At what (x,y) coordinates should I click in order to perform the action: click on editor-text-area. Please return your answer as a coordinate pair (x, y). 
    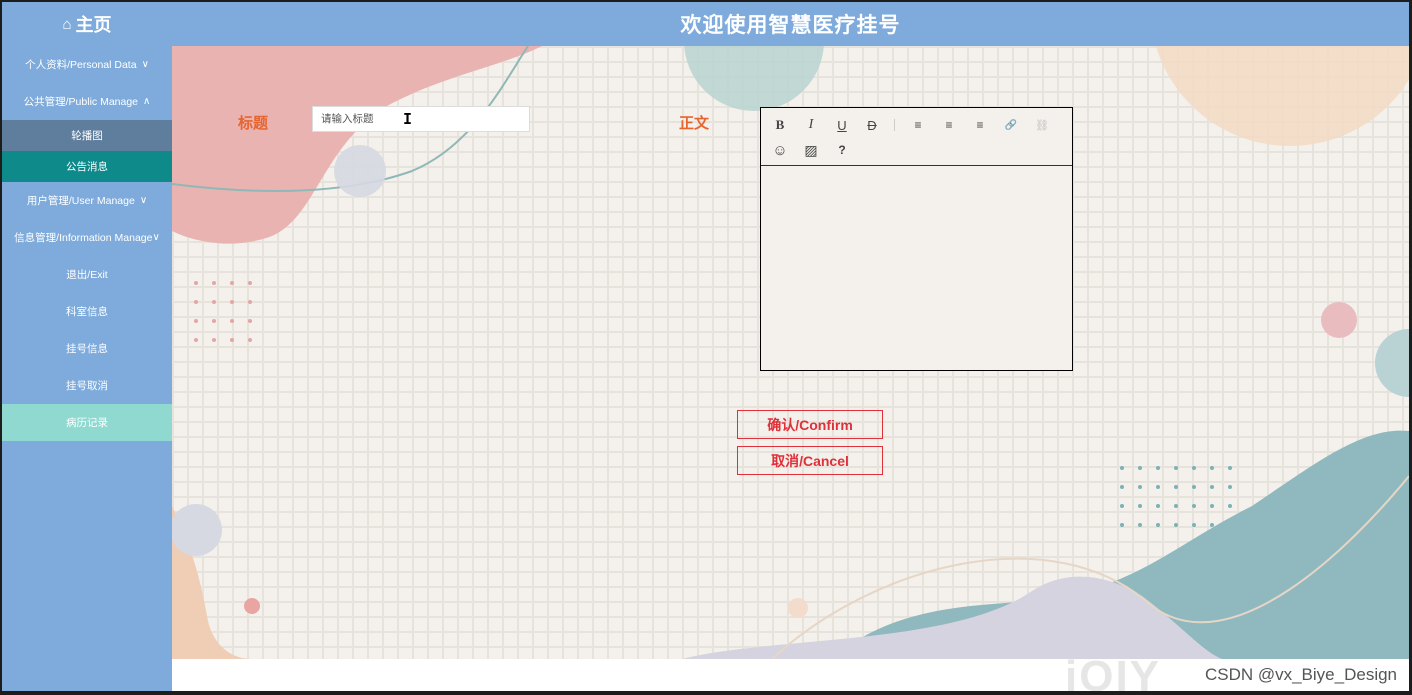
    Looking at the image, I should click on (916, 268).